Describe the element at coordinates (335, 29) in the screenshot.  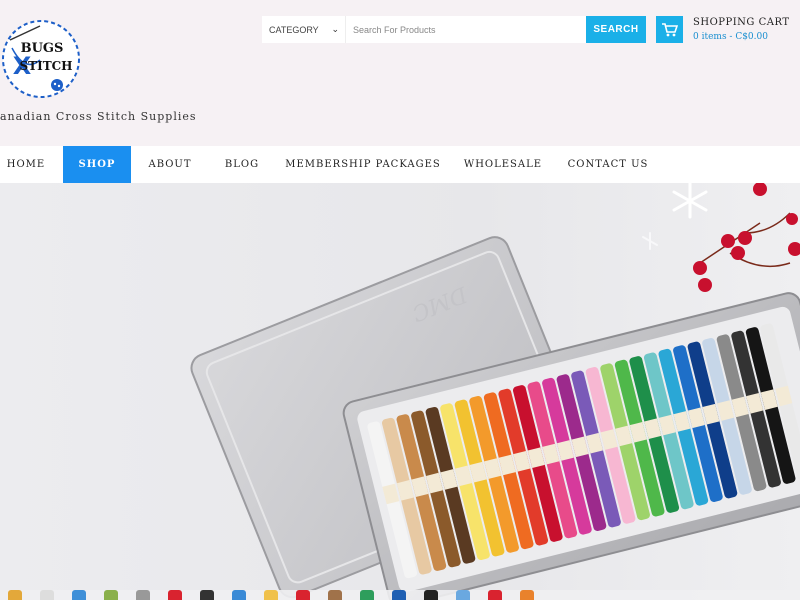
I see `chevron-down-icon: ⌄` at that location.